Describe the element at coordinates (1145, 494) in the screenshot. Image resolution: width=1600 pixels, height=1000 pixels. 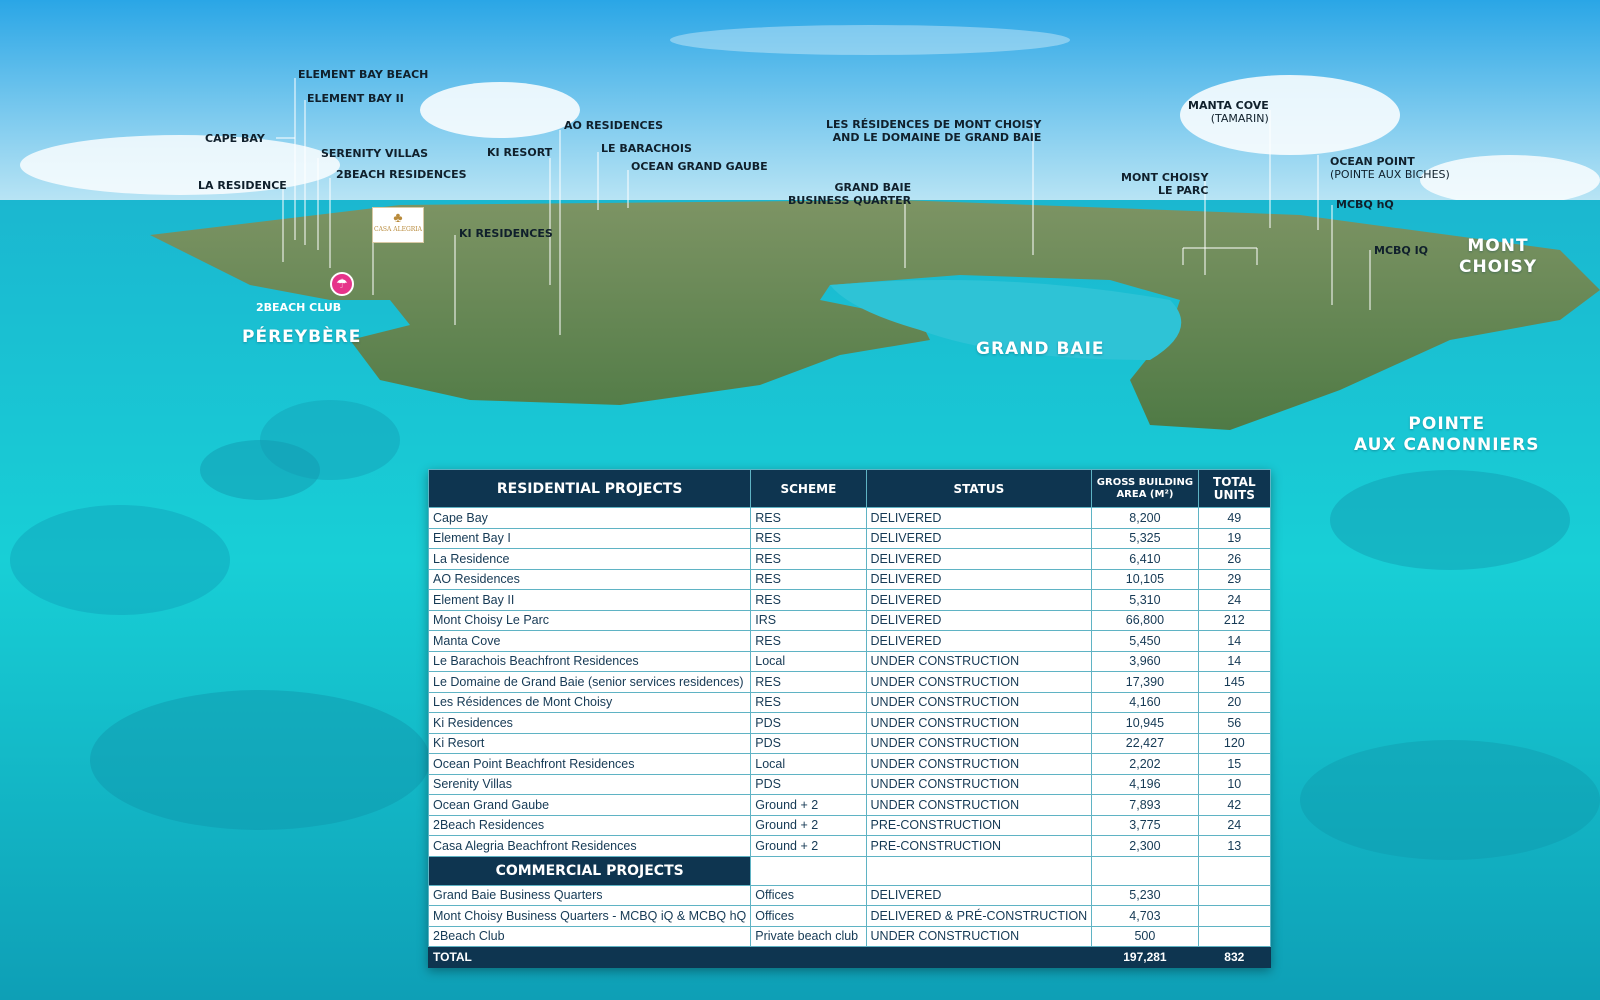
I see `header-gba-line2: AREA (M²)` at that location.